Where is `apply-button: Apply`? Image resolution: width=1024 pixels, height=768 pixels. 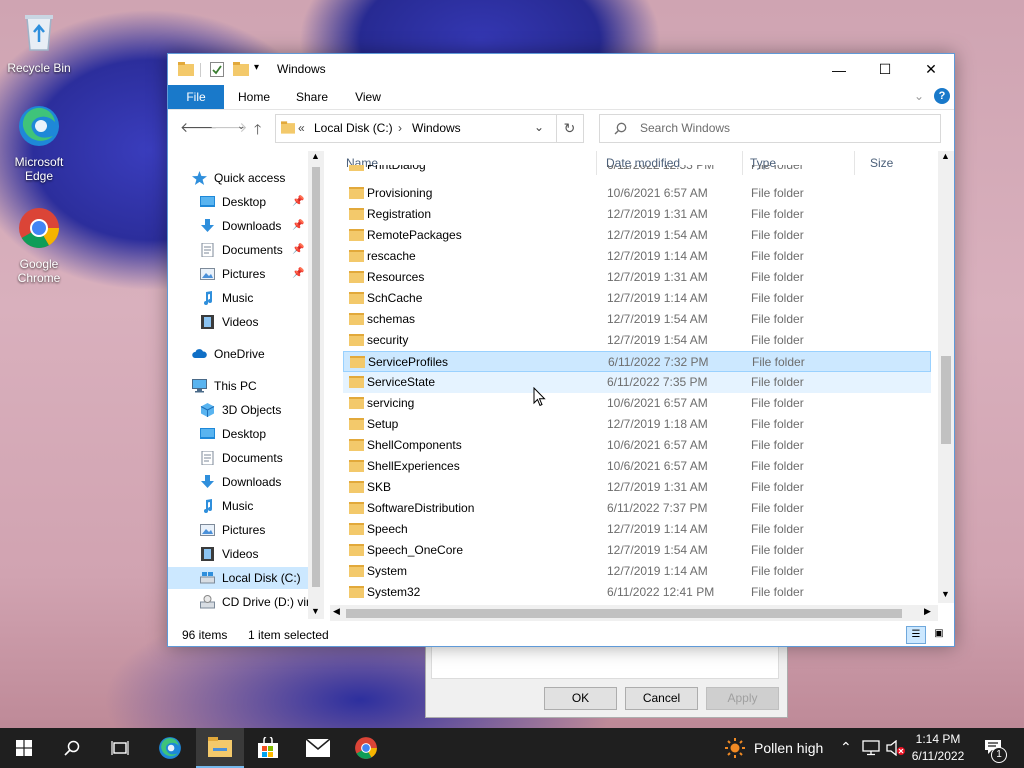
apply-button: Apply is located at coordinates (742, 698).